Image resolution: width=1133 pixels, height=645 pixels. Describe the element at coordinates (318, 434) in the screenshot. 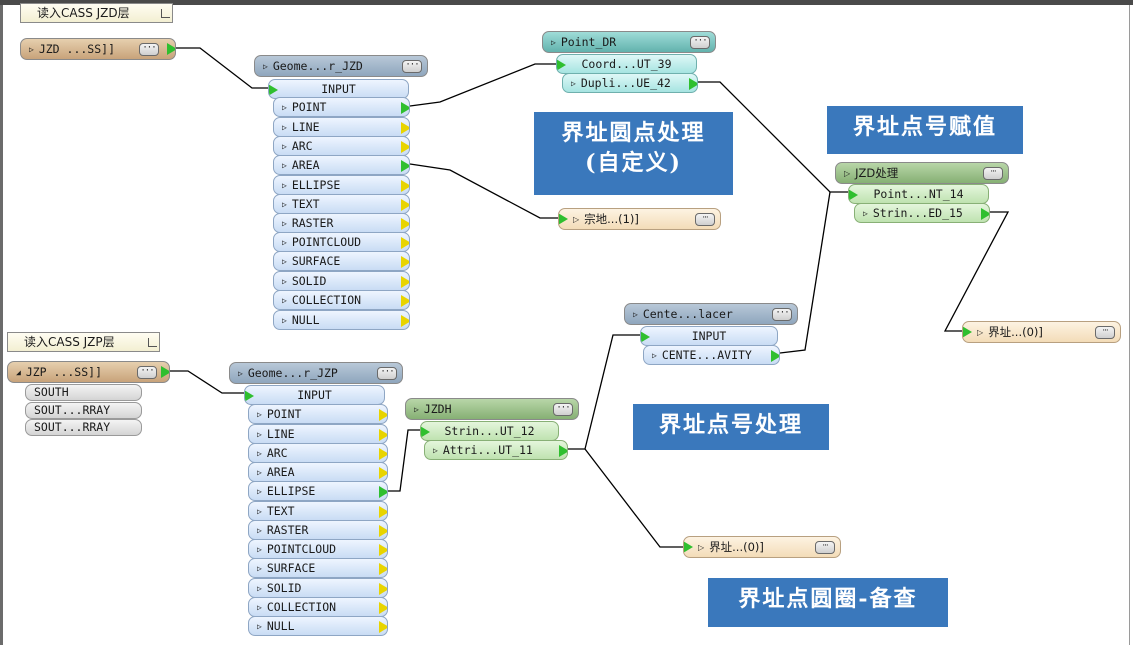

I see `filter-jzp-port-line: ▷ LINE` at that location.